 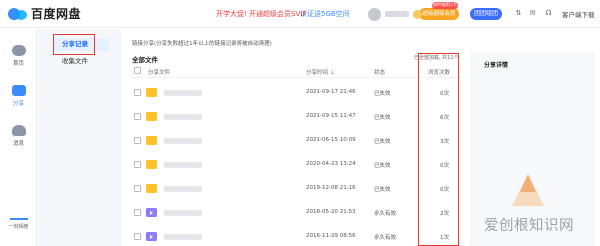 What do you see at coordinates (486, 14) in the screenshot?
I see `group-join-button: 团团组团` at bounding box center [486, 14].